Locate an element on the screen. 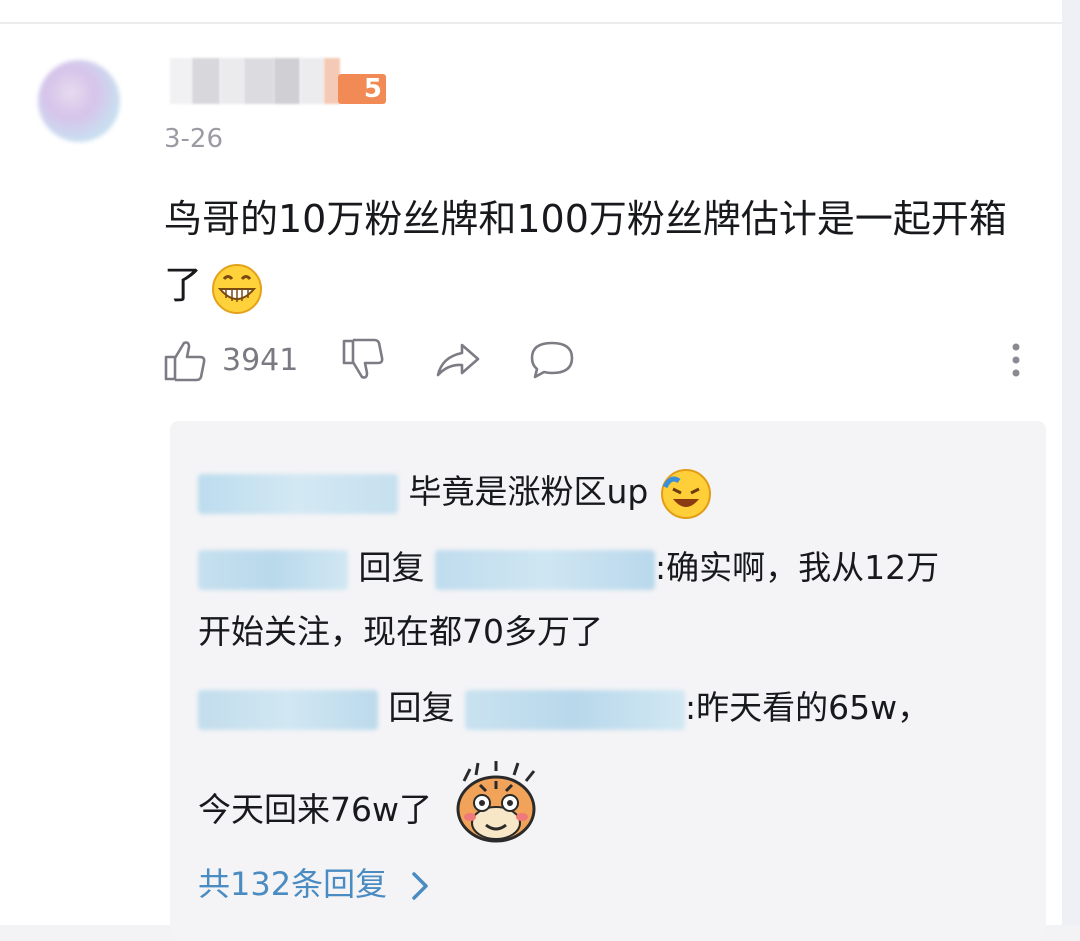 The width and height of the screenshot is (1080, 941). reply-button is located at coordinates (552, 360).